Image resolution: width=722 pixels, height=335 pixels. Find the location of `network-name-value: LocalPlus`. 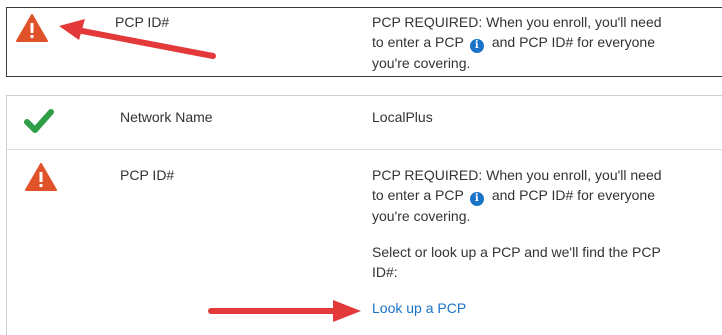

network-name-value: LocalPlus is located at coordinates (402, 117).